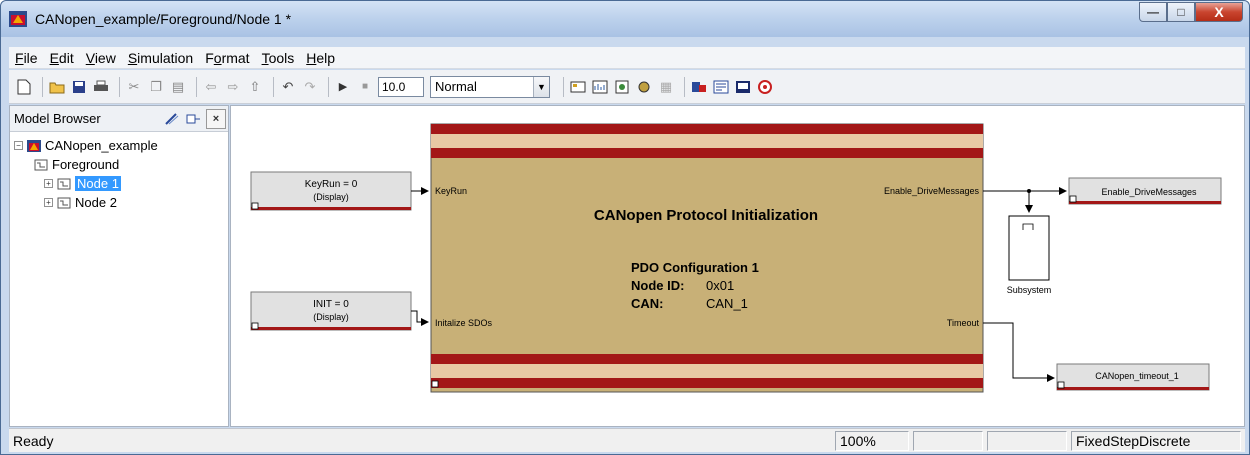  I want to click on run-icon: ▶, so click(343, 87).